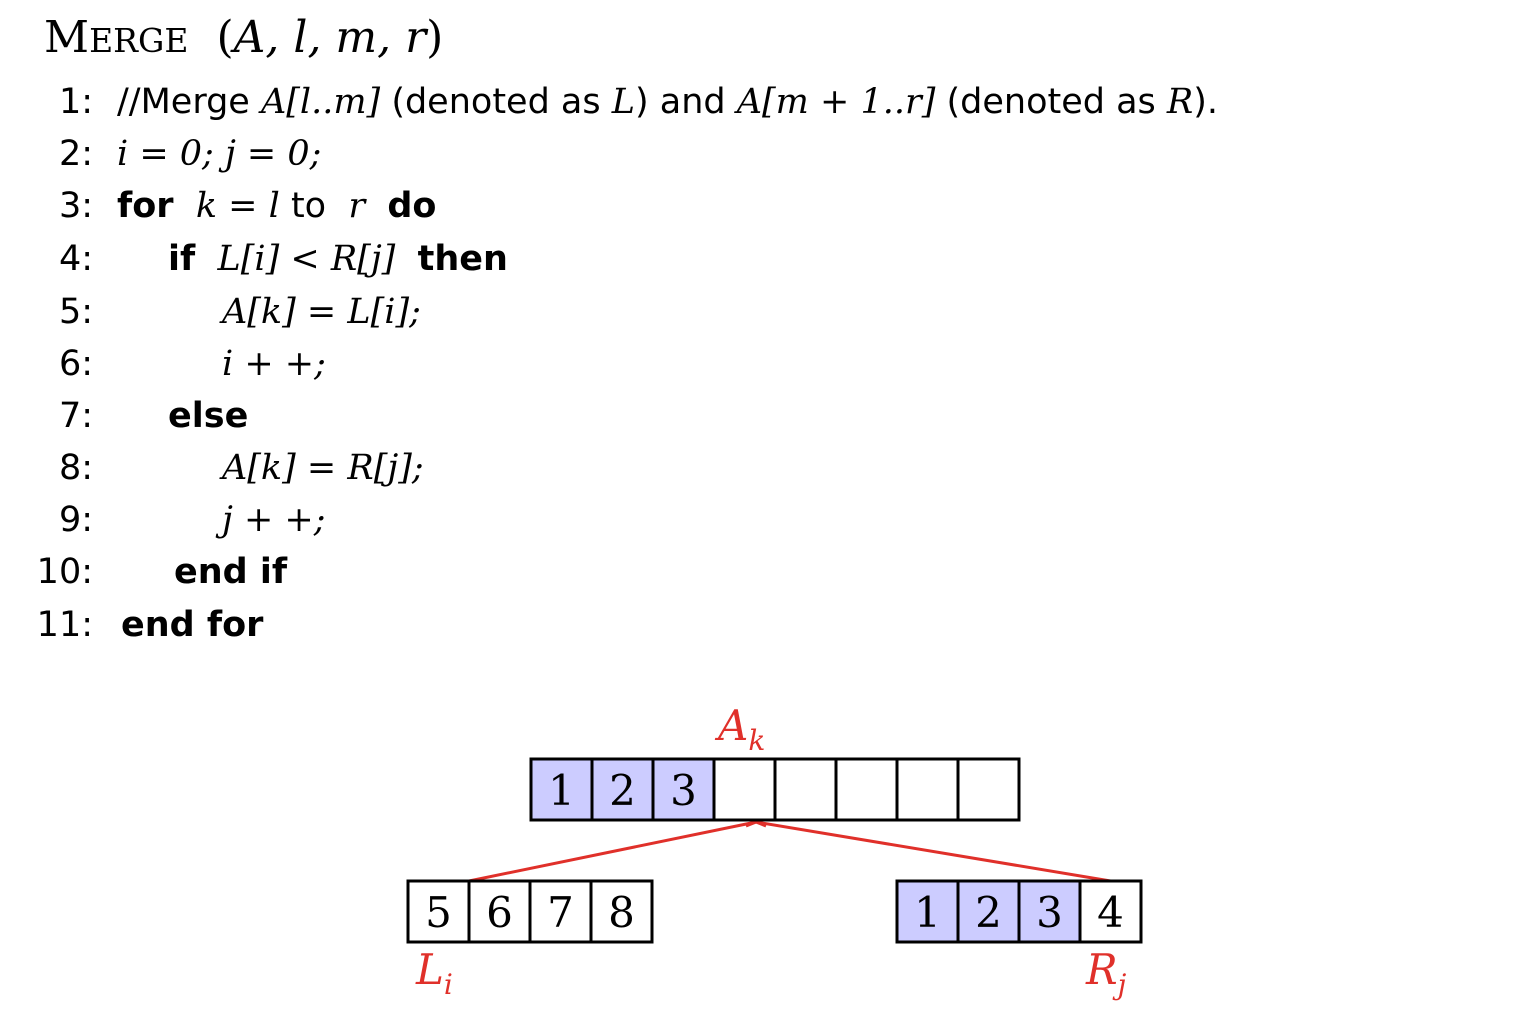  I want to click on merge-diagram: 123 5678 1234 AkLi Rj, so click(774, 851).